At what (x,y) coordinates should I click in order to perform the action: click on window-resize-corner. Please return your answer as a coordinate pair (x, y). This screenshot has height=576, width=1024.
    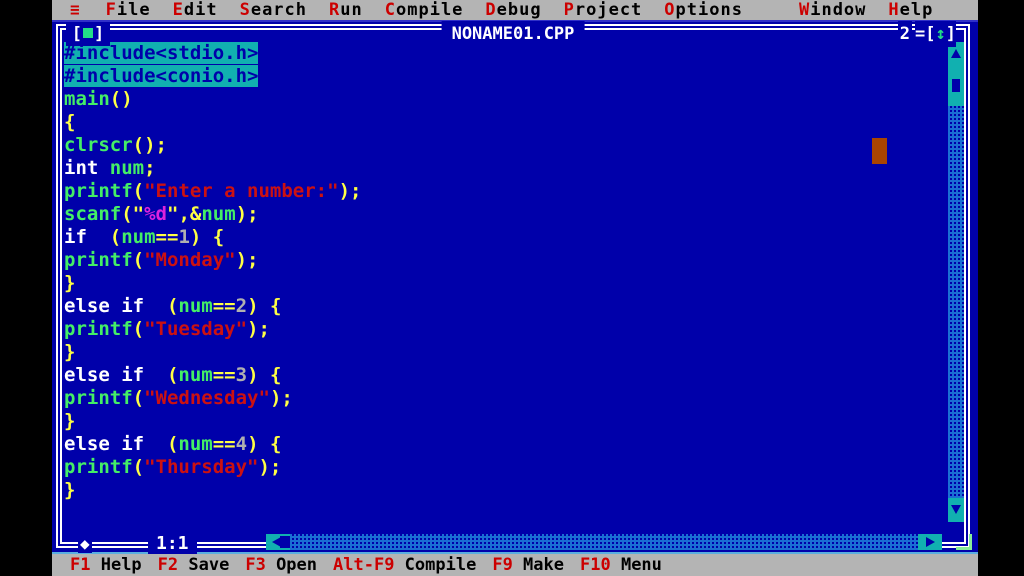
    Looking at the image, I should click on (964, 542).